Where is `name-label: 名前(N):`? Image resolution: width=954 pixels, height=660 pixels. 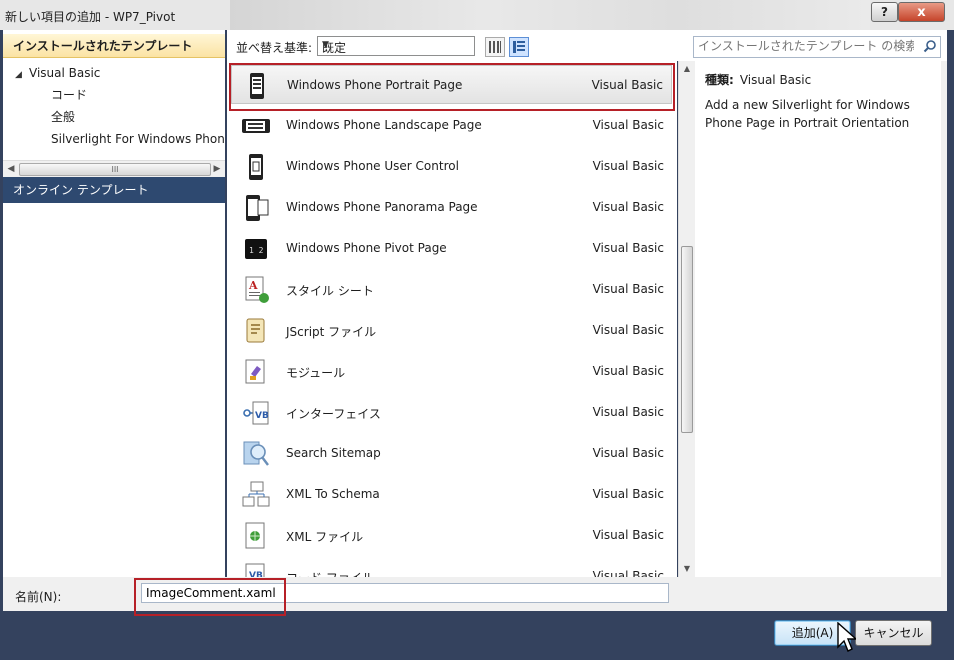
name-label: 名前(N): is located at coordinates (38, 597).